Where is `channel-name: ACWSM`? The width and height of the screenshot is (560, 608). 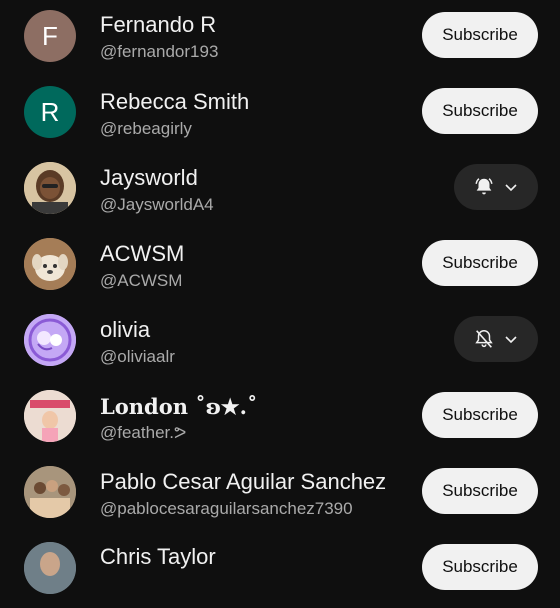 channel-name: ACWSM is located at coordinates (142, 253).